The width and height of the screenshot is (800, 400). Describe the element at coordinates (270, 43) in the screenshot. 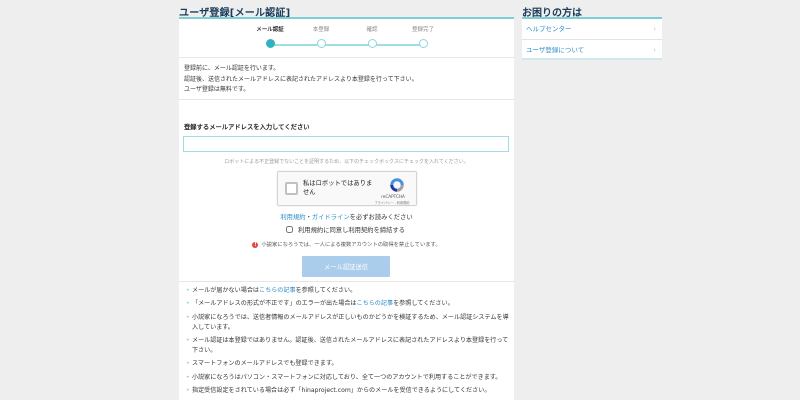

I see `step-dot-active` at that location.